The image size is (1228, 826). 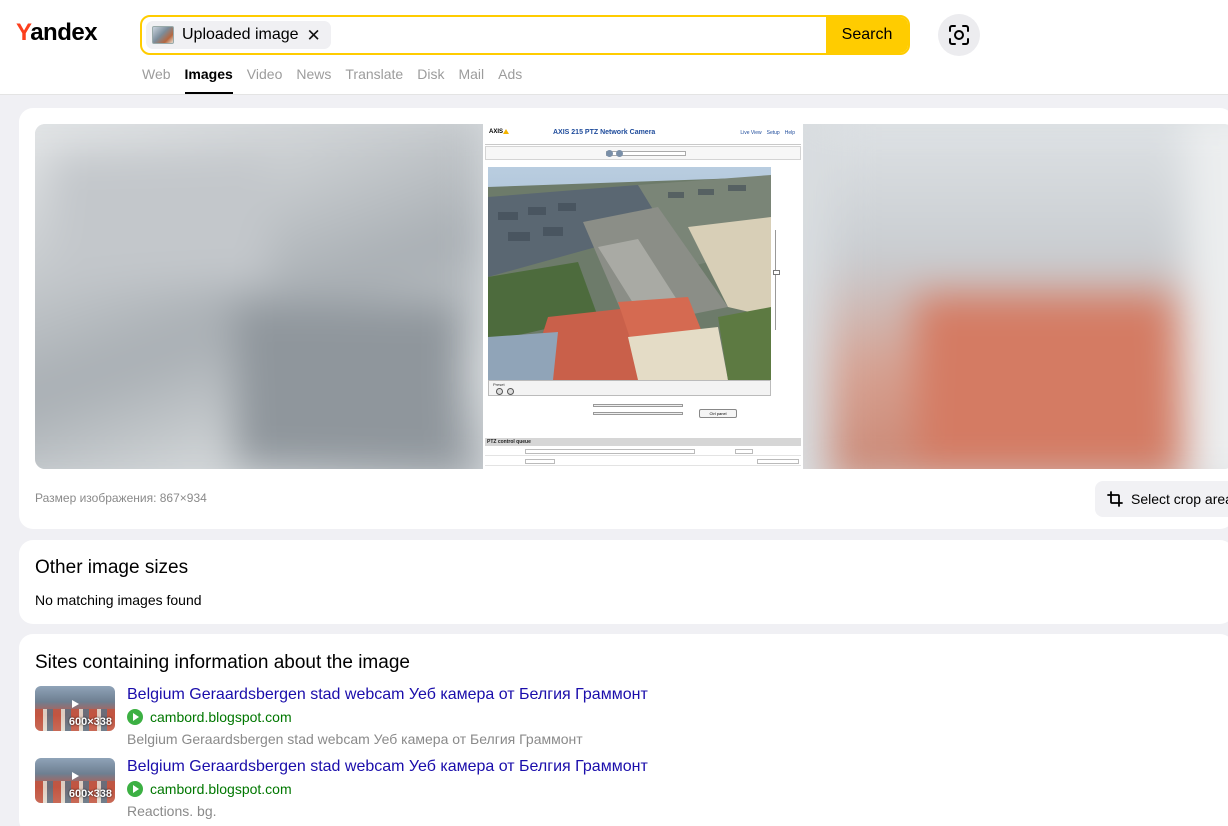 I want to click on search-button: Search, so click(x=867, y=35).